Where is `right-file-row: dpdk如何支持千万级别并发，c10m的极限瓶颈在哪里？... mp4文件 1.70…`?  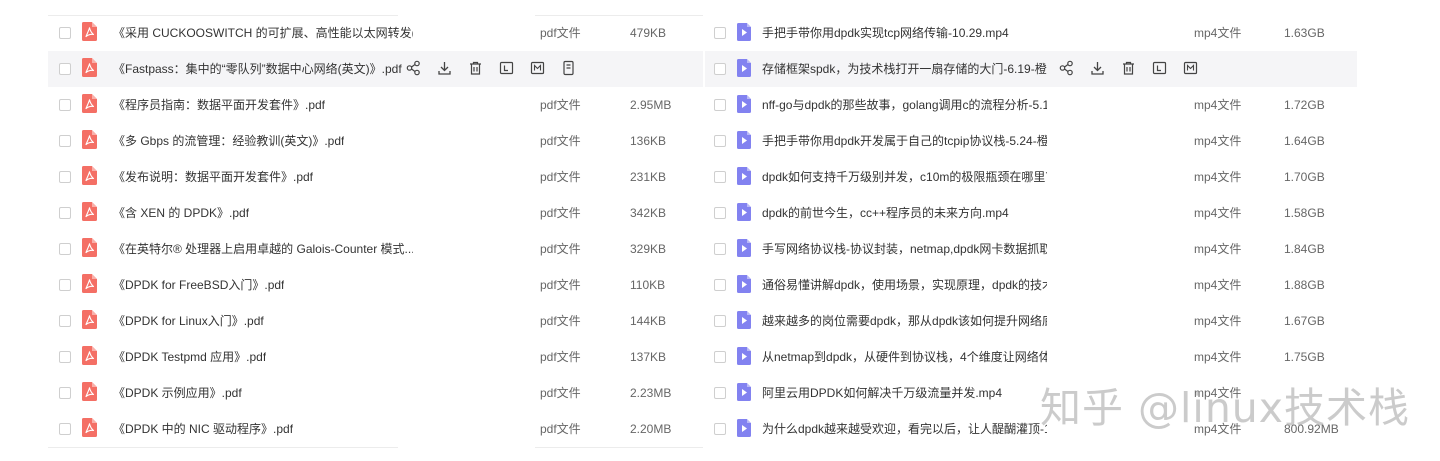
right-file-row: dpdk如何支持千万级别并发，c10m的极限瓶颈在哪里？... mp4文件 1.70… is located at coordinates (1031, 177).